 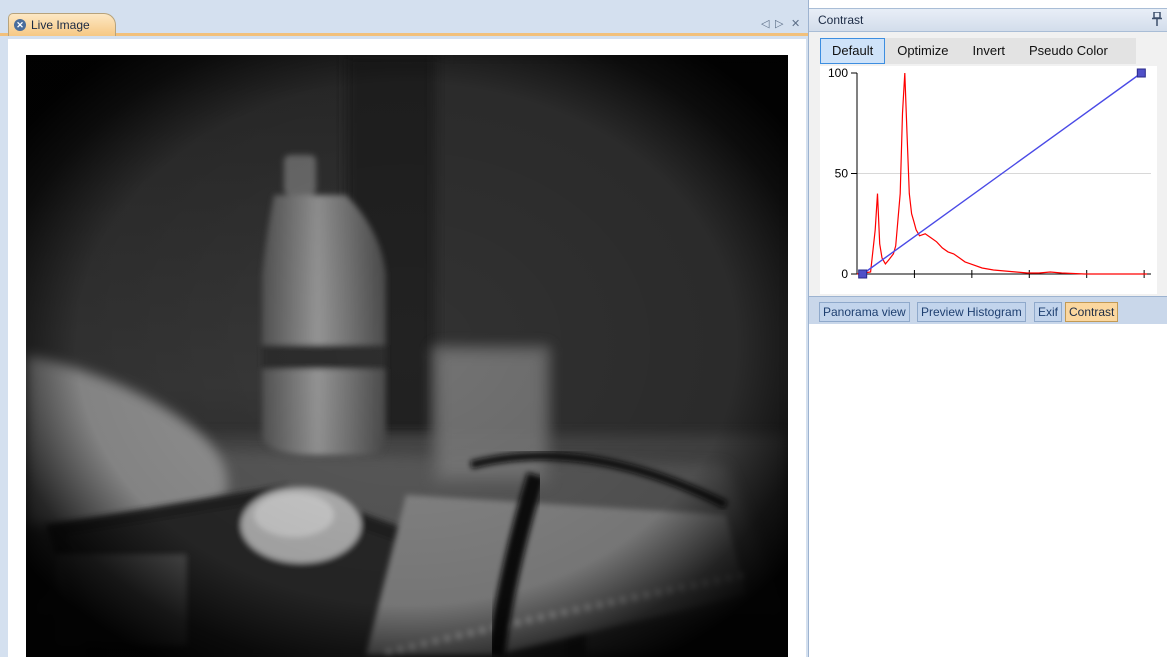 I want to click on tab-panorama-view: Panorama view, so click(x=864, y=312).